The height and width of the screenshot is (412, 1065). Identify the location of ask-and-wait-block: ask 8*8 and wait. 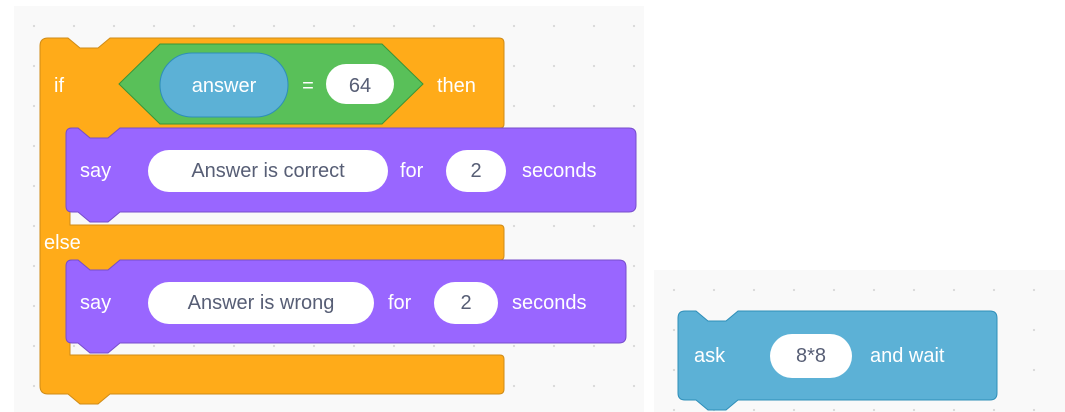
(837, 360).